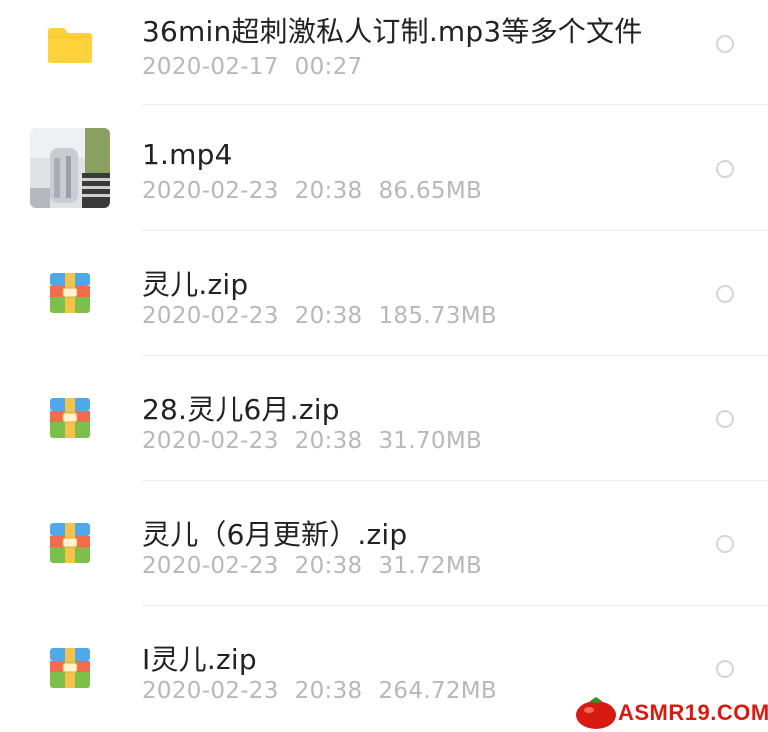 The width and height of the screenshot is (768, 732). Describe the element at coordinates (70, 168) in the screenshot. I see `video-thumbnail` at that location.